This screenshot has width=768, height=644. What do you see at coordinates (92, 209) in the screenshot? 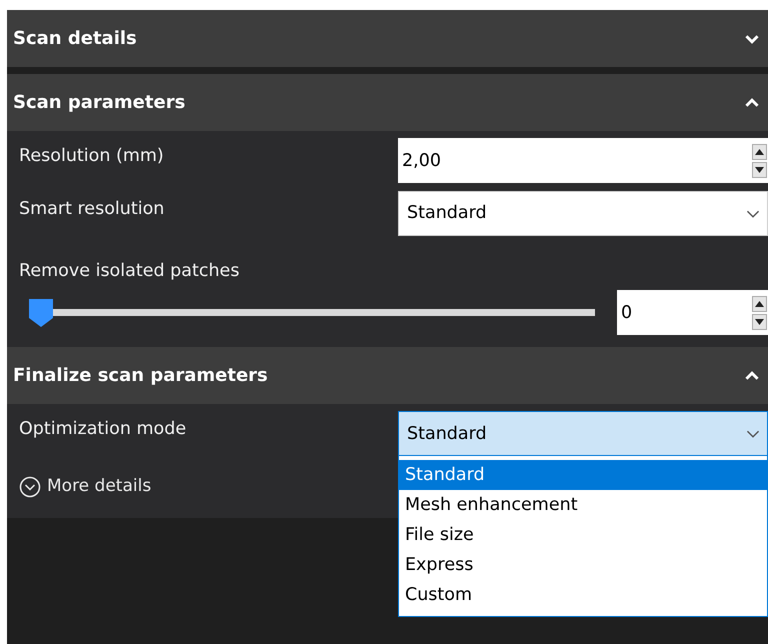
I see `field-label: Smart resolution` at bounding box center [92, 209].